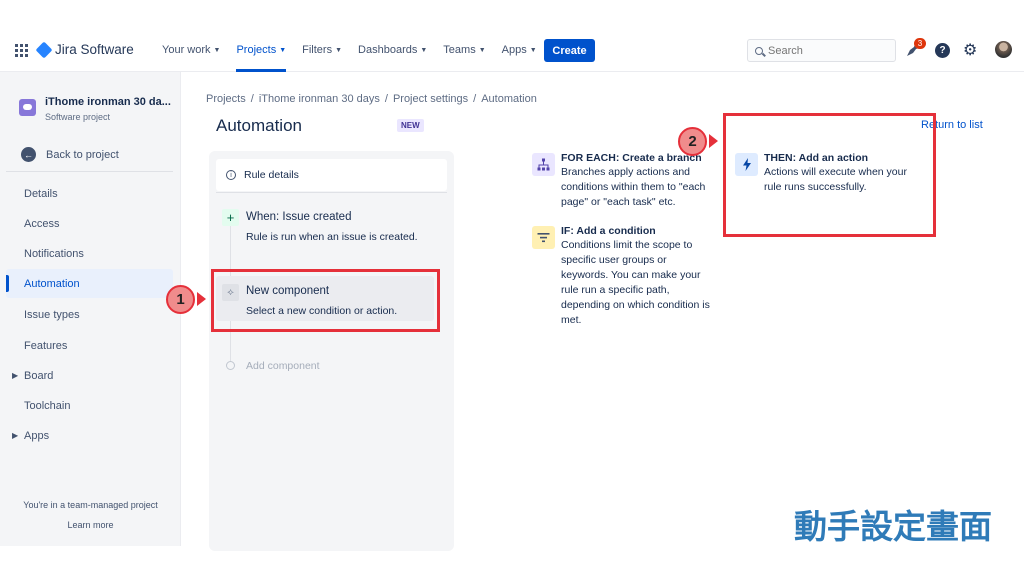  I want to click on if-desc-line: Conditions limit the scope to, so click(627, 245).